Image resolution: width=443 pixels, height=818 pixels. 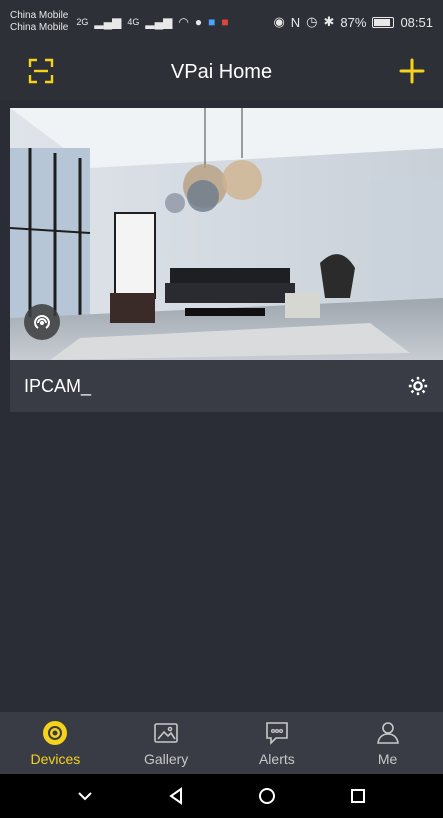 I want to click on time: 08:51, so click(x=416, y=22).